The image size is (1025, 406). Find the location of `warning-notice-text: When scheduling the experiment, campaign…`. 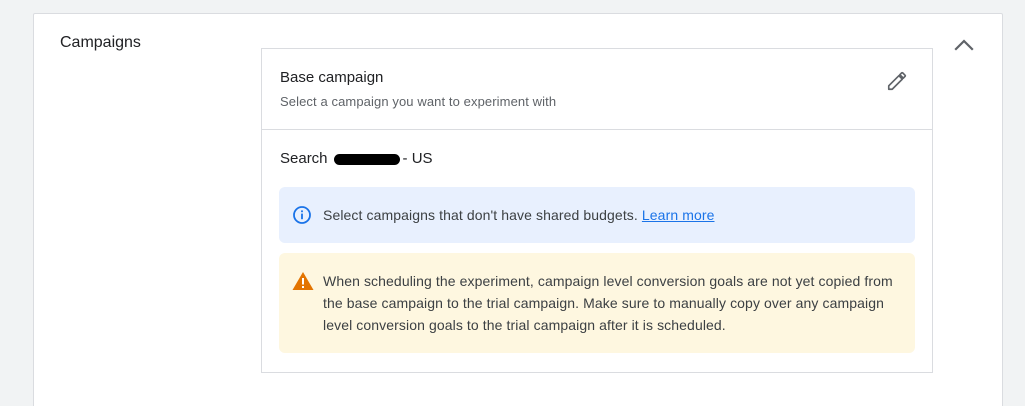

warning-notice-text: When scheduling the experiment, campaign… is located at coordinates (608, 303).